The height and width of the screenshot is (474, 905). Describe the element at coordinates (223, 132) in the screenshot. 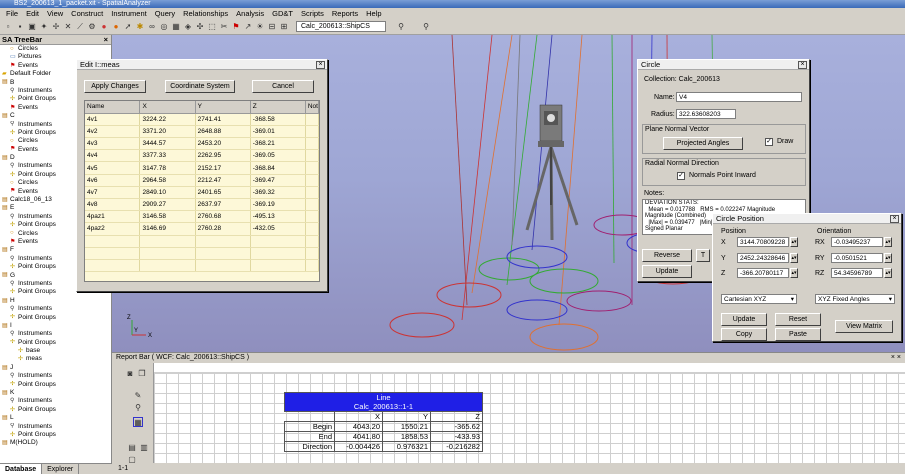

I see `table-cell: 2648.88` at that location.